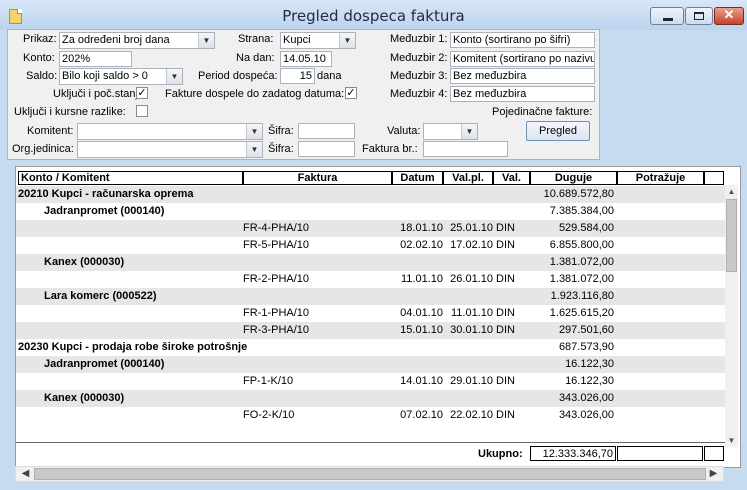  What do you see at coordinates (421, 330) in the screenshot?
I see `cell-datum: 15.01.10` at bounding box center [421, 330].